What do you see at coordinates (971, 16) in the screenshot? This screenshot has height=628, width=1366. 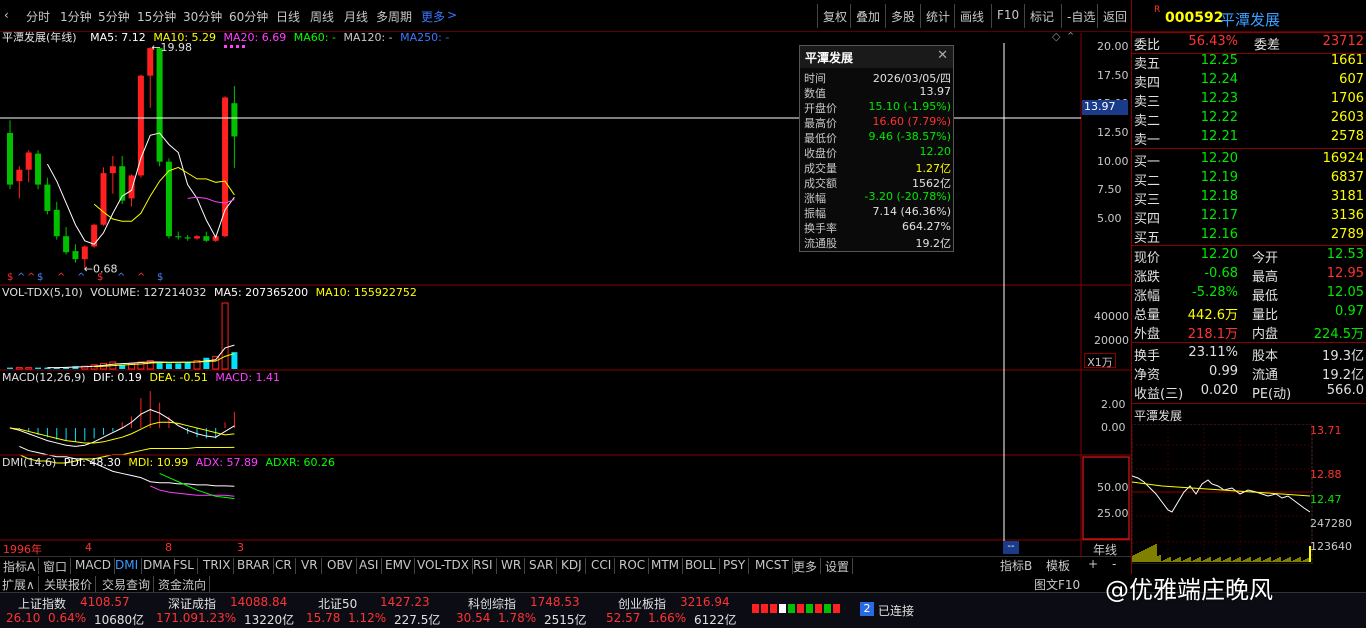 I see `toolbar-button-4: 画线` at bounding box center [971, 16].